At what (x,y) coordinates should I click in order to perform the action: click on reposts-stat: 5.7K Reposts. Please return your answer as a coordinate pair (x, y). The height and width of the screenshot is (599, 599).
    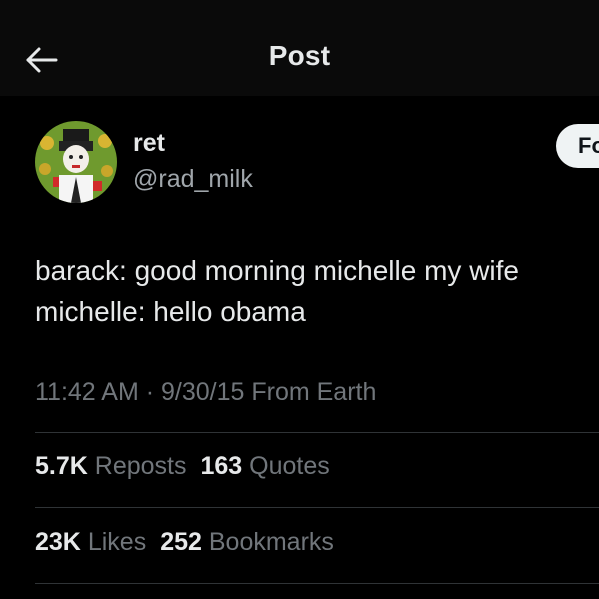
    Looking at the image, I should click on (110, 466).